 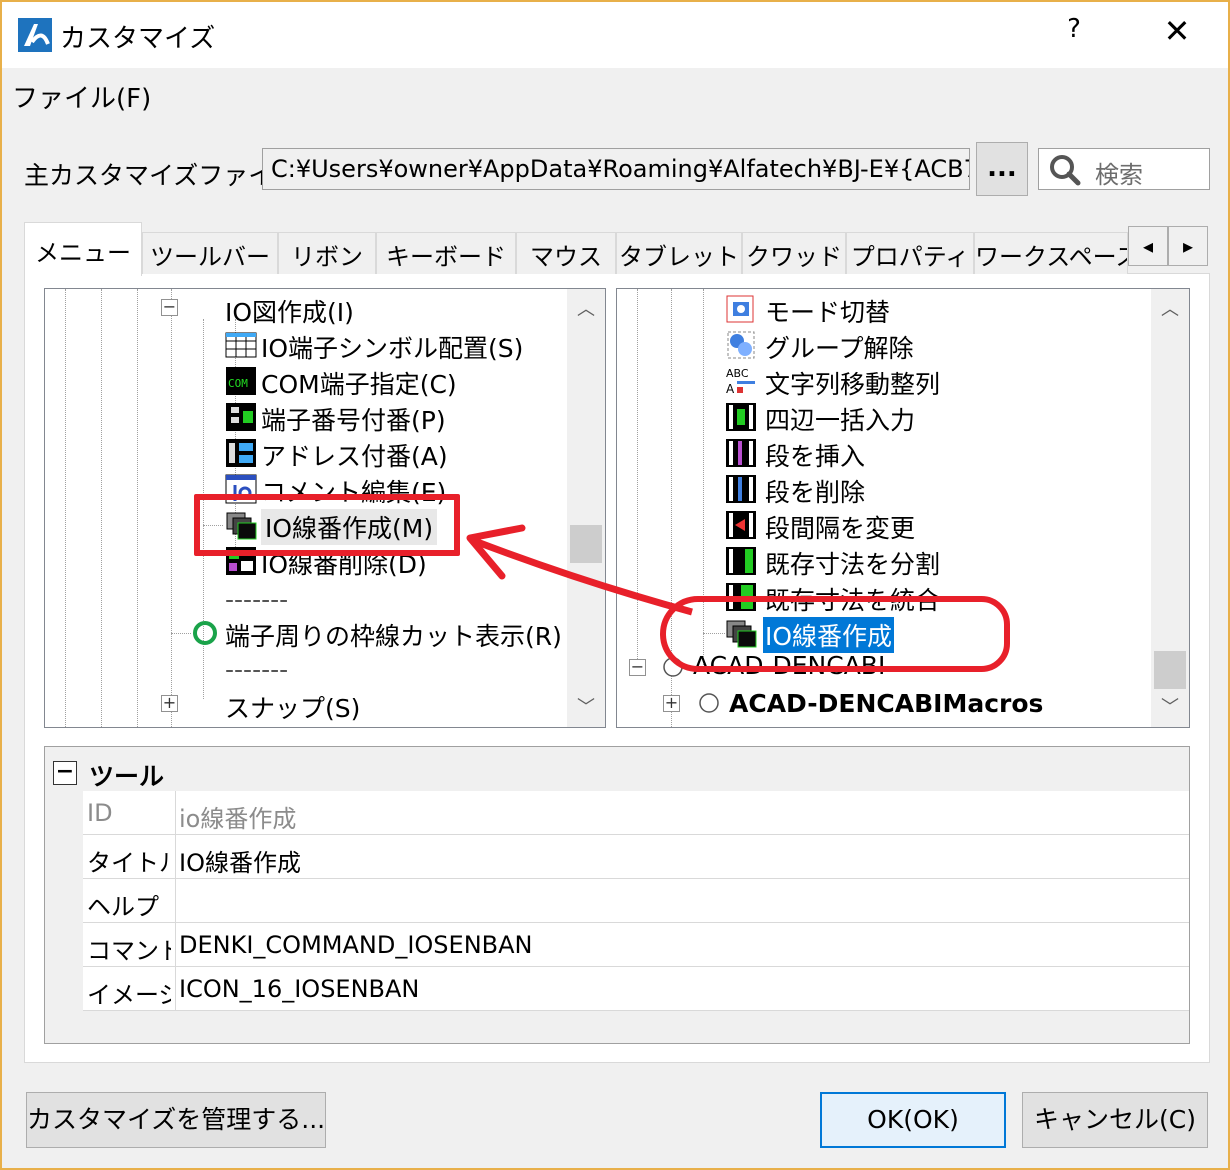 I want to click on tab-toolbar: ツールバー, so click(x=210, y=253).